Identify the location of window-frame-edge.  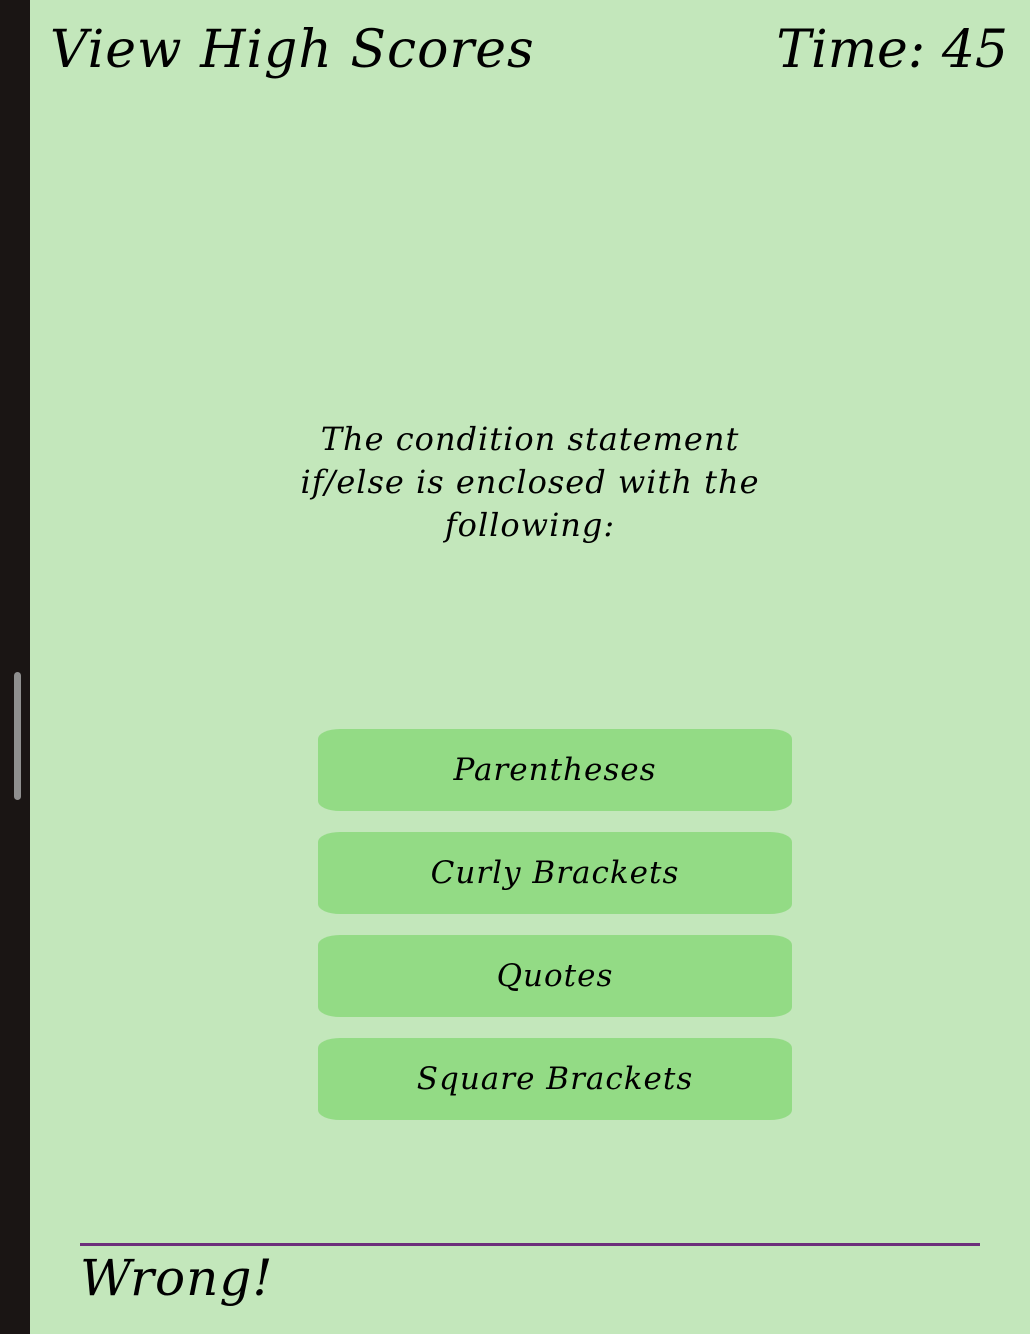
(15, 667).